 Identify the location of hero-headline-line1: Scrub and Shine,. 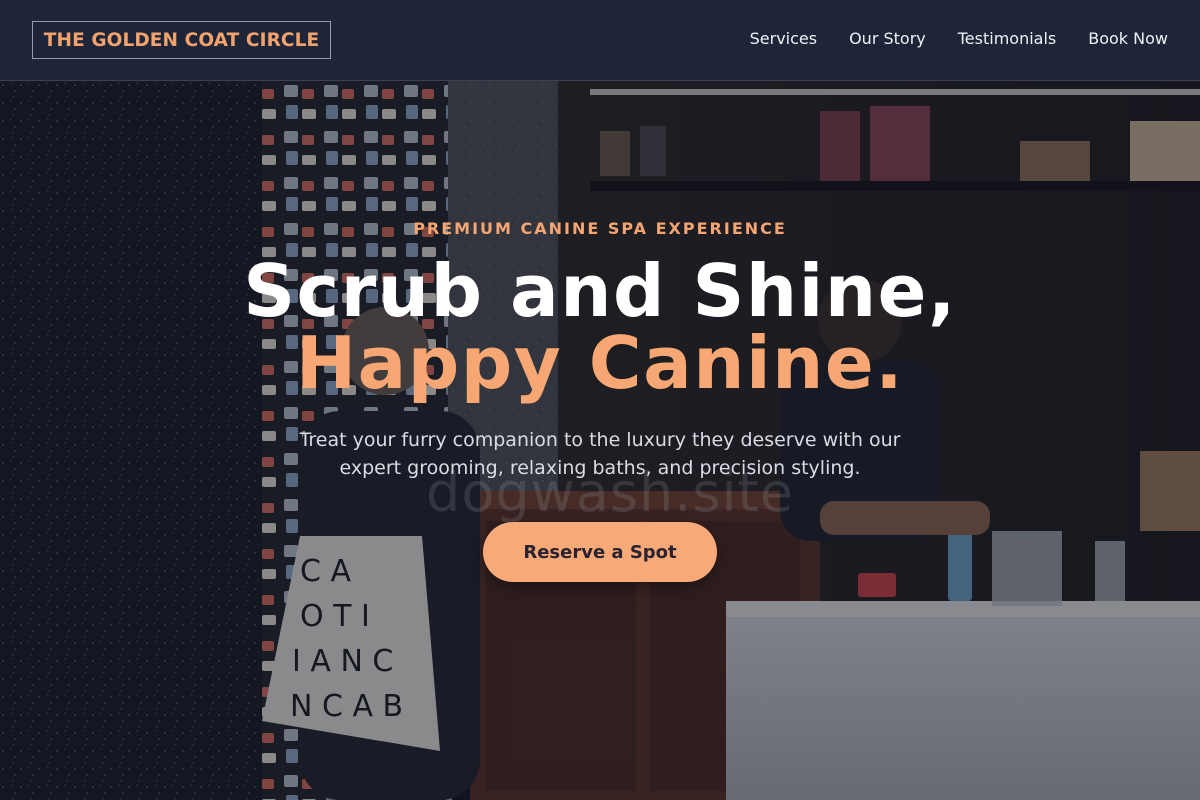
(600, 291).